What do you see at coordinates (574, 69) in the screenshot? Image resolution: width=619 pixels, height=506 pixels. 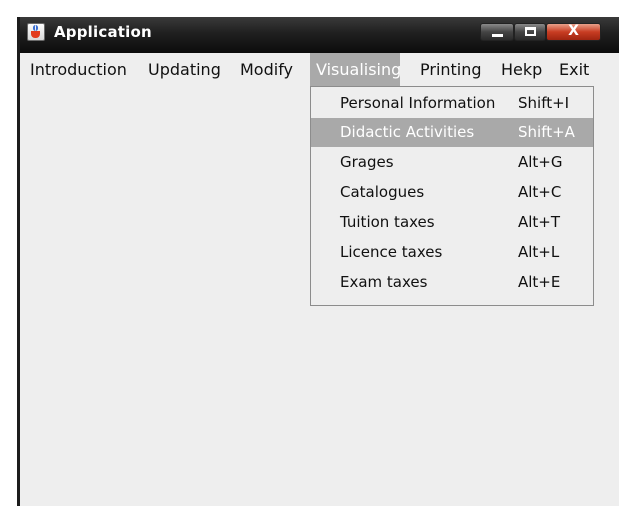 I see `menu-exit: Exit` at bounding box center [574, 69].